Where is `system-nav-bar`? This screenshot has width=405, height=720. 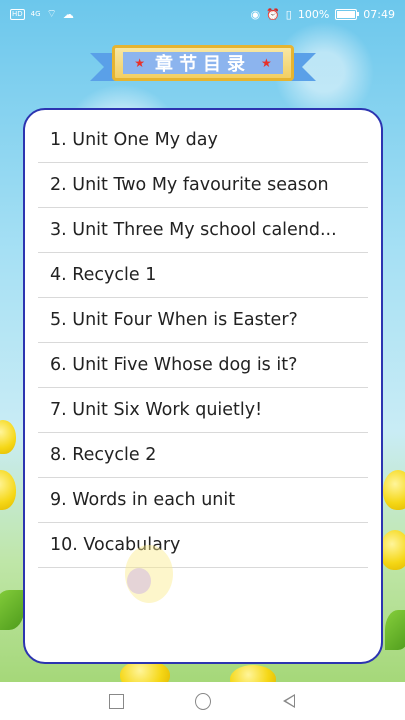
system-nav-bar is located at coordinates (202, 701).